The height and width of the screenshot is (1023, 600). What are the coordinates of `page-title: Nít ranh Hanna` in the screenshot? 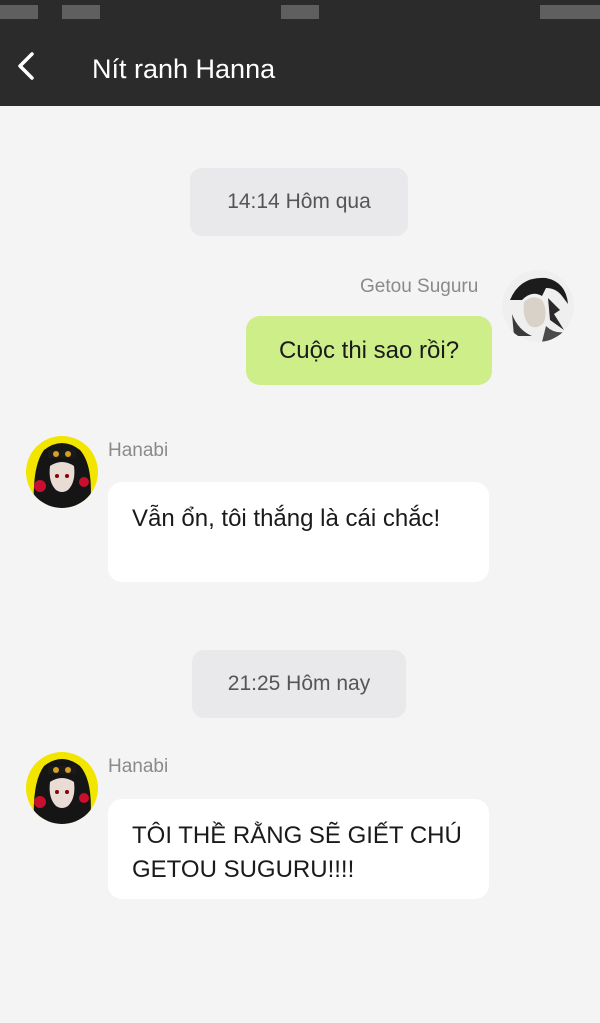 It's located at (184, 69).